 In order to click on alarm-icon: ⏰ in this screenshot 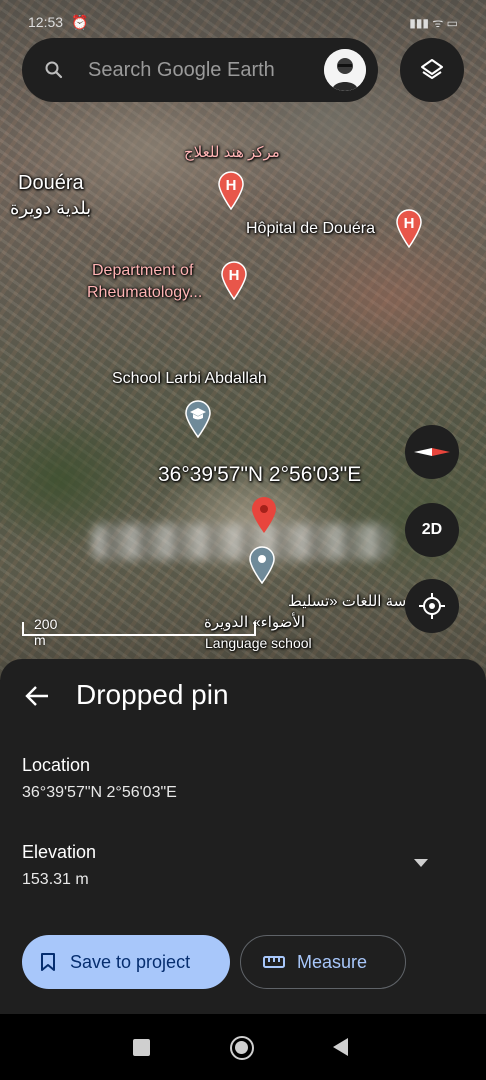, I will do `click(80, 21)`.